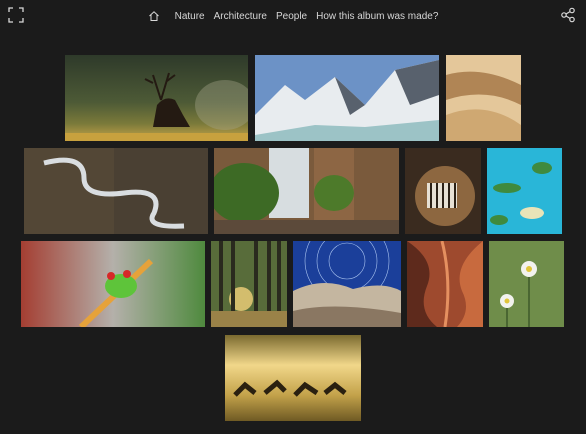 The width and height of the screenshot is (586, 434). What do you see at coordinates (154, 16) in the screenshot?
I see `home-icon` at bounding box center [154, 16].